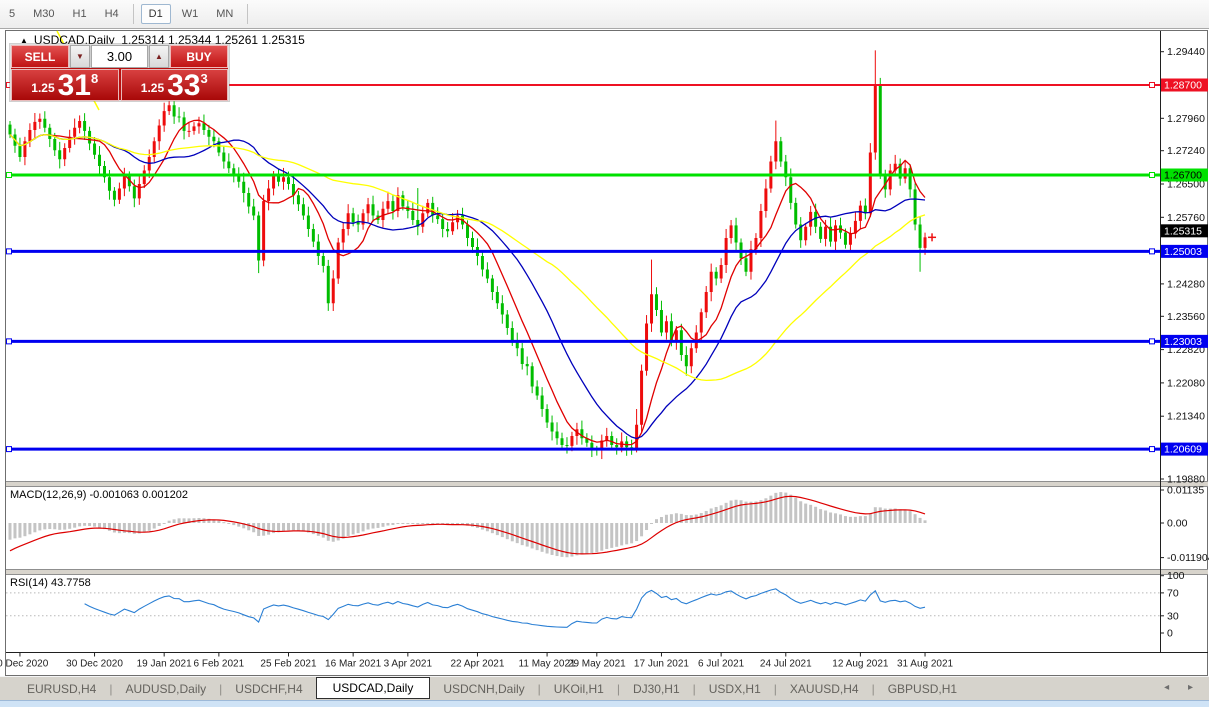 Image resolution: width=1209 pixels, height=707 pixels. What do you see at coordinates (1186, 119) in the screenshot?
I see `price-tick-label: 1.27960` at bounding box center [1186, 119].